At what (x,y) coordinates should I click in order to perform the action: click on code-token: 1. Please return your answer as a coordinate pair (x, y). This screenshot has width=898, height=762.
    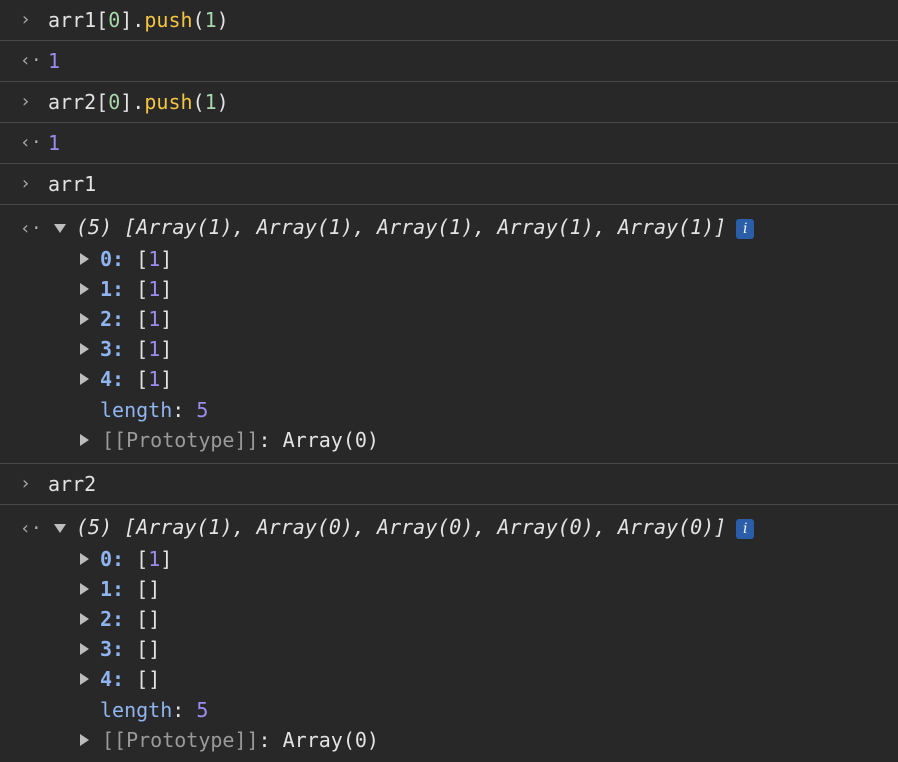
    Looking at the image, I should click on (210, 102).